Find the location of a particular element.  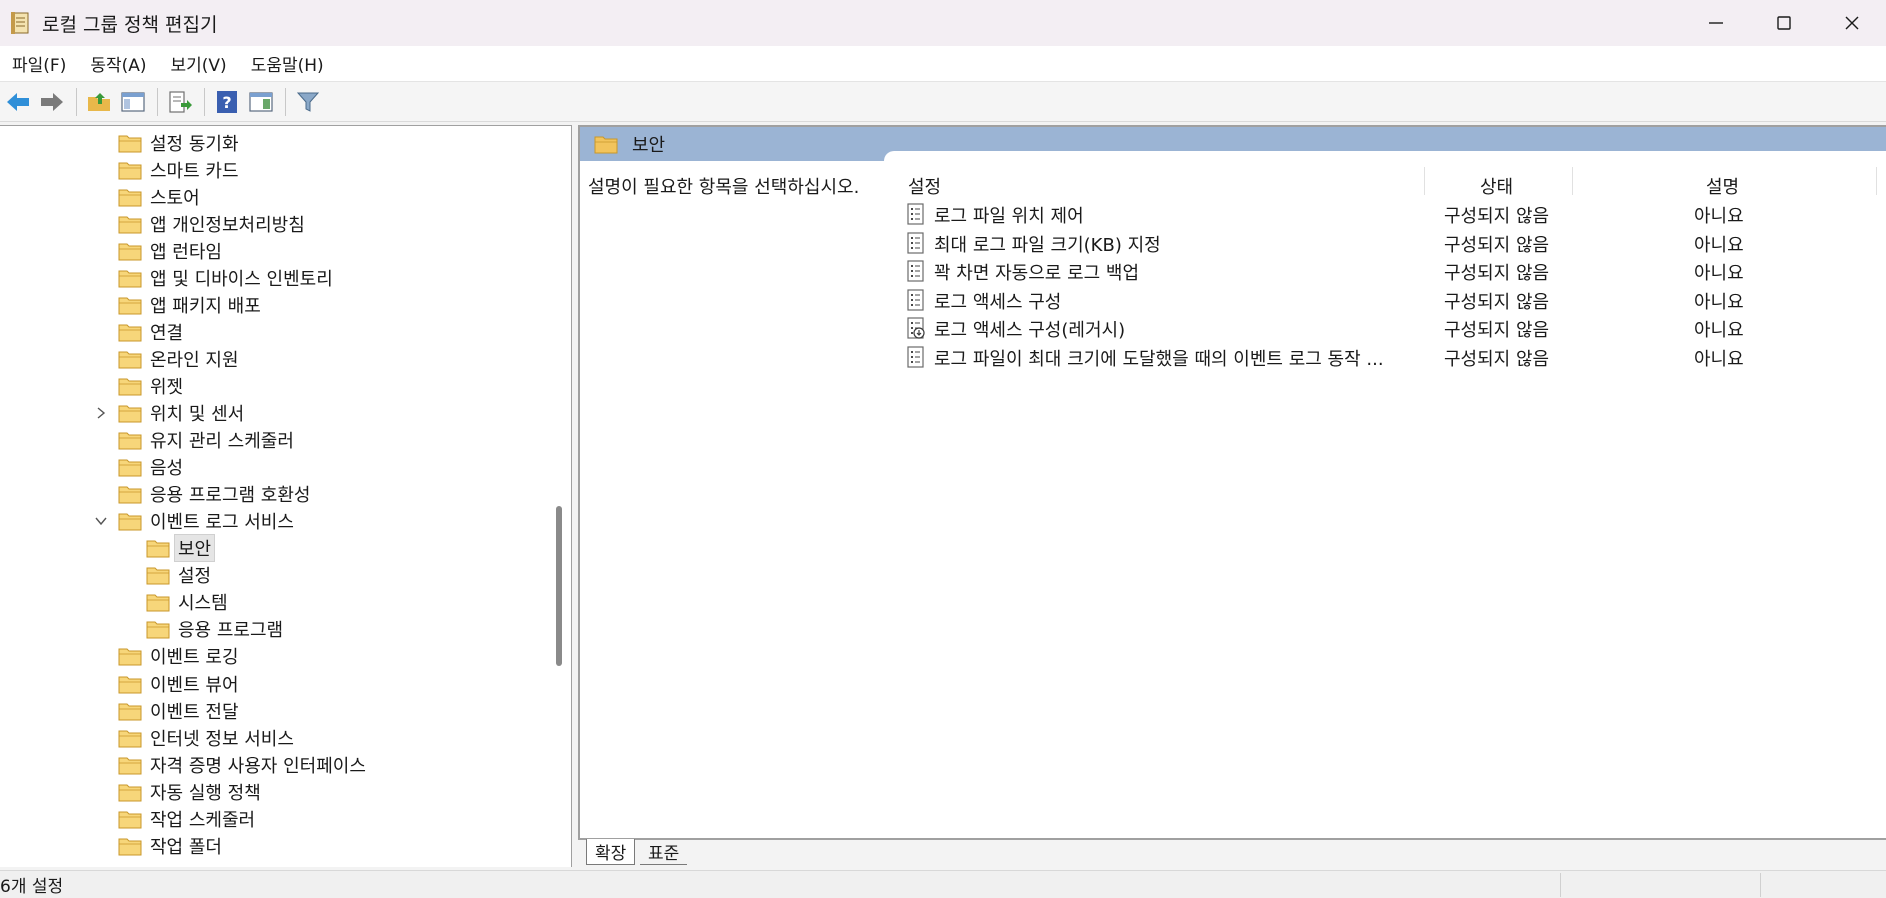

maximize-button is located at coordinates (1784, 23).